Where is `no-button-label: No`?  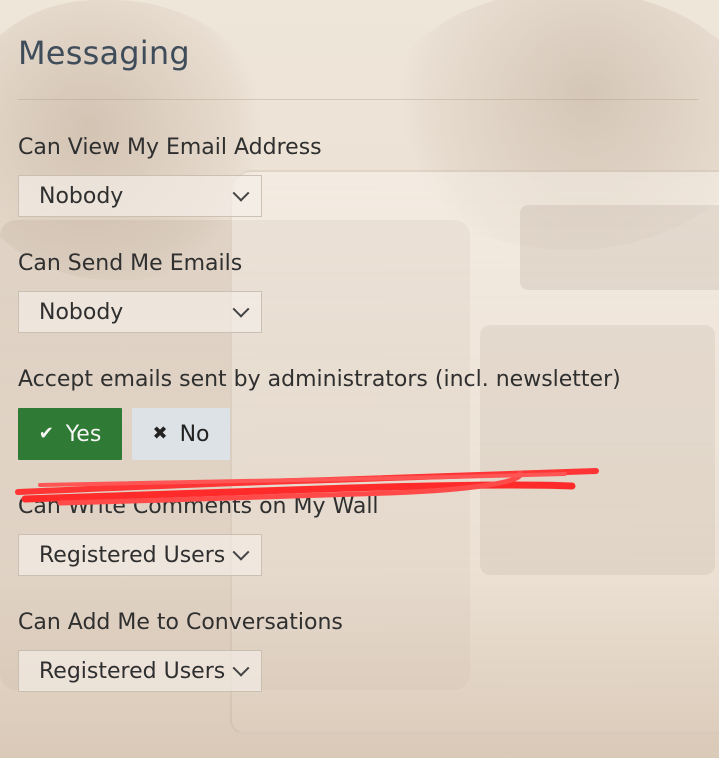 no-button-label: No is located at coordinates (194, 434).